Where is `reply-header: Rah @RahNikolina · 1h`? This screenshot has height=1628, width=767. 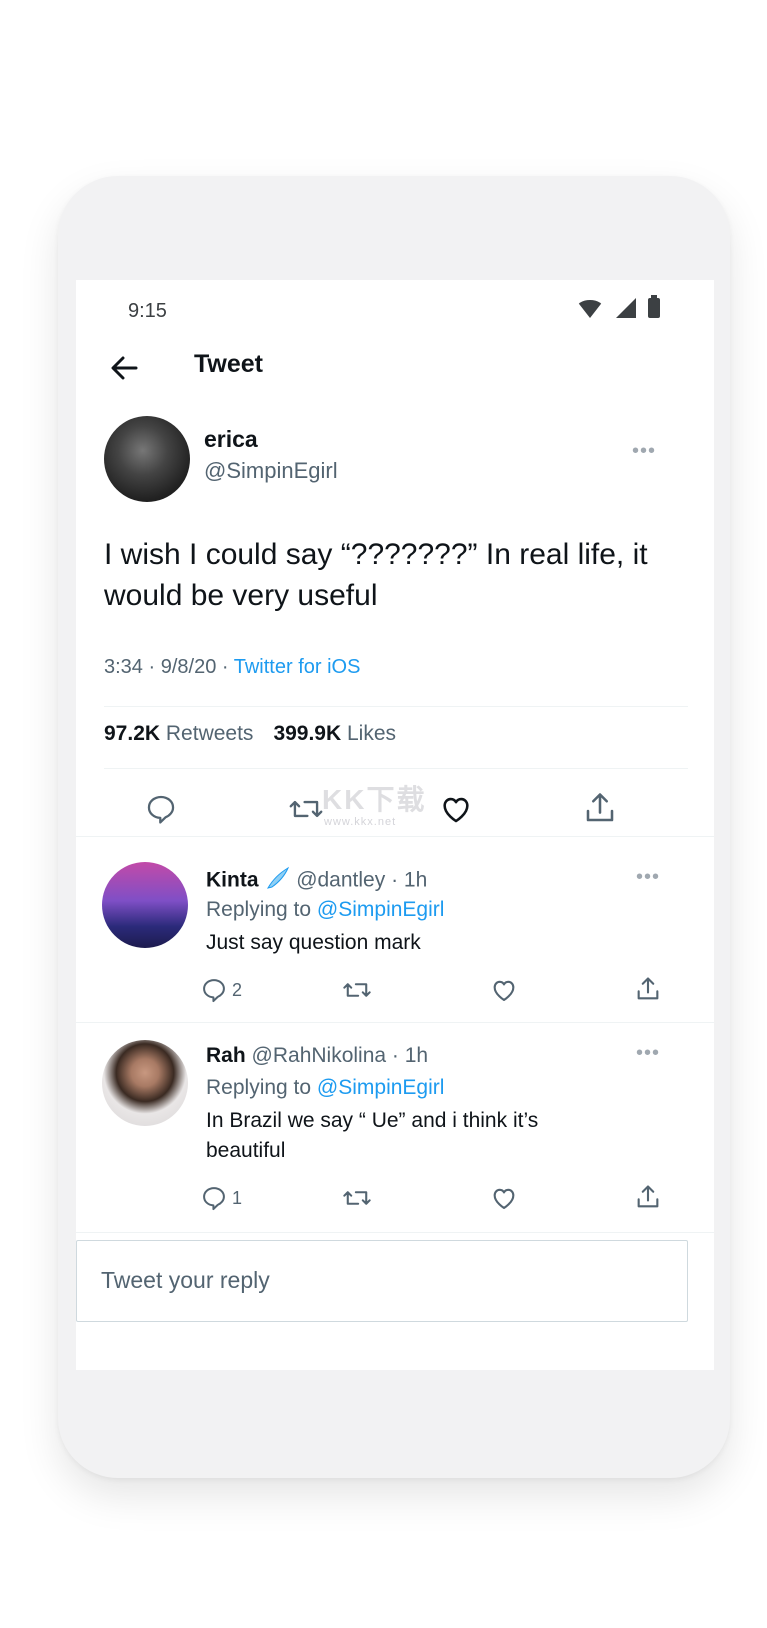 reply-header: Rah @RahNikolina · 1h is located at coordinates (317, 1055).